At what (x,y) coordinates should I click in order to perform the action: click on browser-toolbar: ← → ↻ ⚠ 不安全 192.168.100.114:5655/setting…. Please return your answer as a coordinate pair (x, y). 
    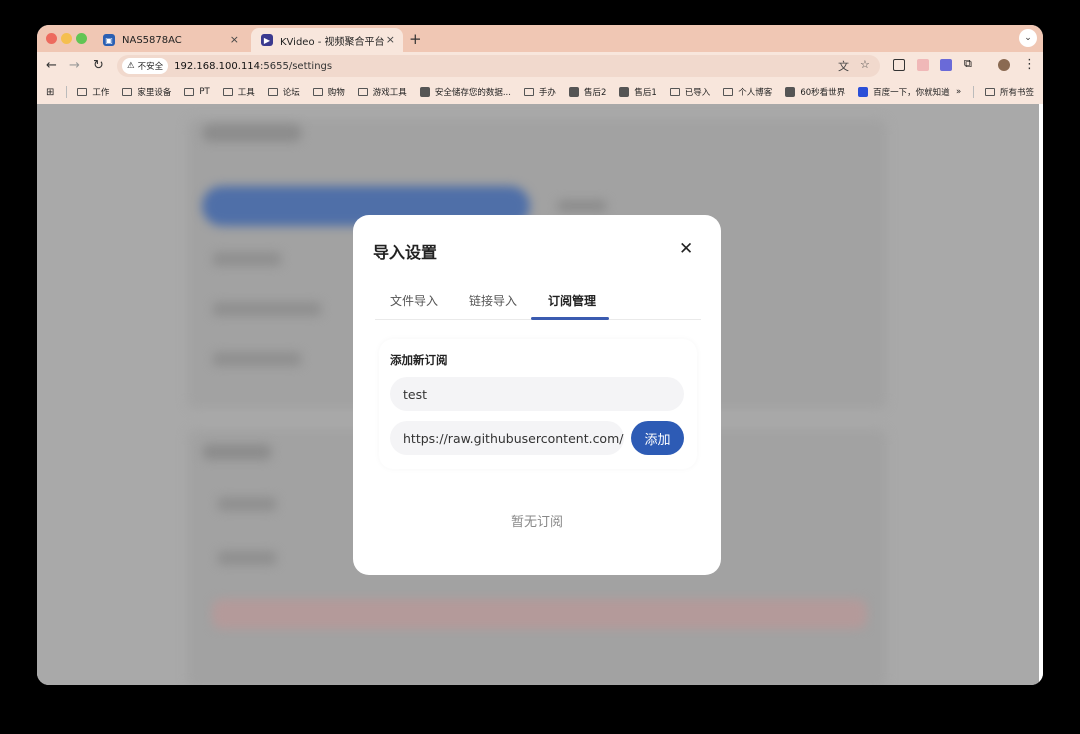
    Looking at the image, I should click on (540, 66).